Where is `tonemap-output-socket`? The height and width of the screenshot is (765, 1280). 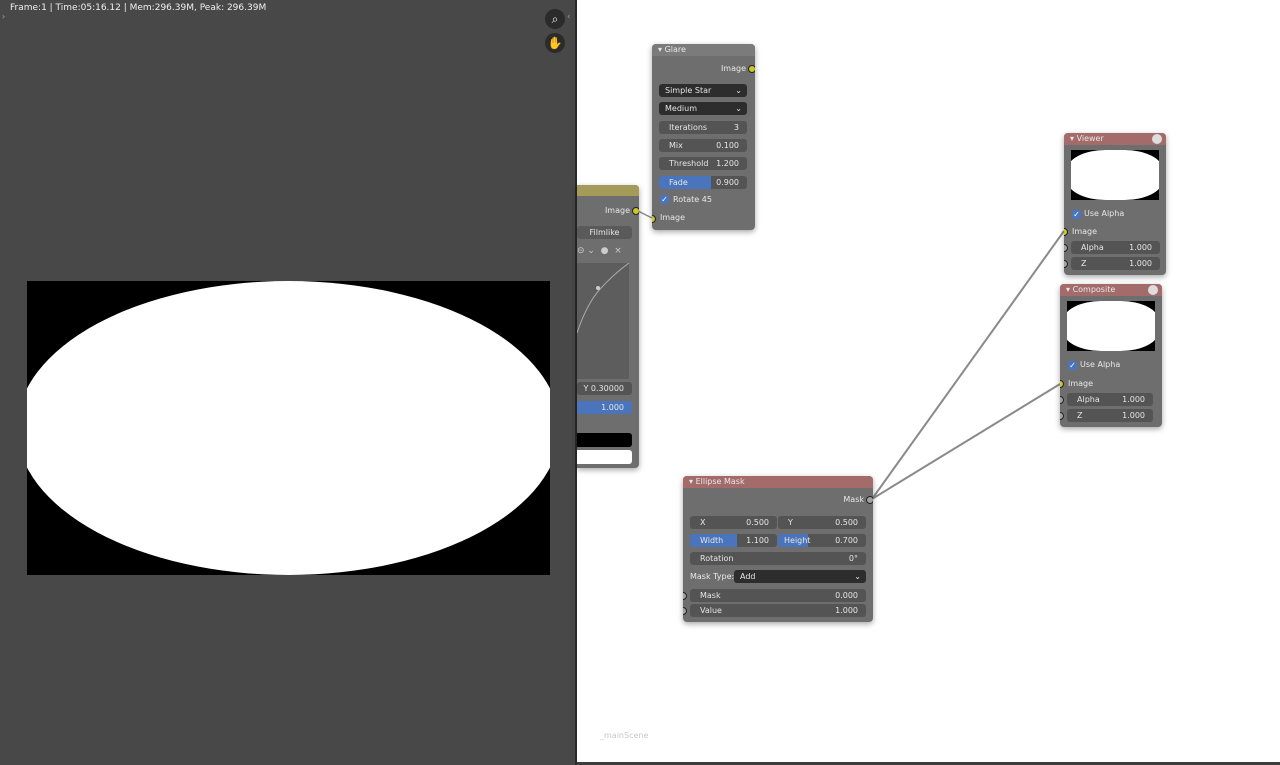 tonemap-output-socket is located at coordinates (635, 211).